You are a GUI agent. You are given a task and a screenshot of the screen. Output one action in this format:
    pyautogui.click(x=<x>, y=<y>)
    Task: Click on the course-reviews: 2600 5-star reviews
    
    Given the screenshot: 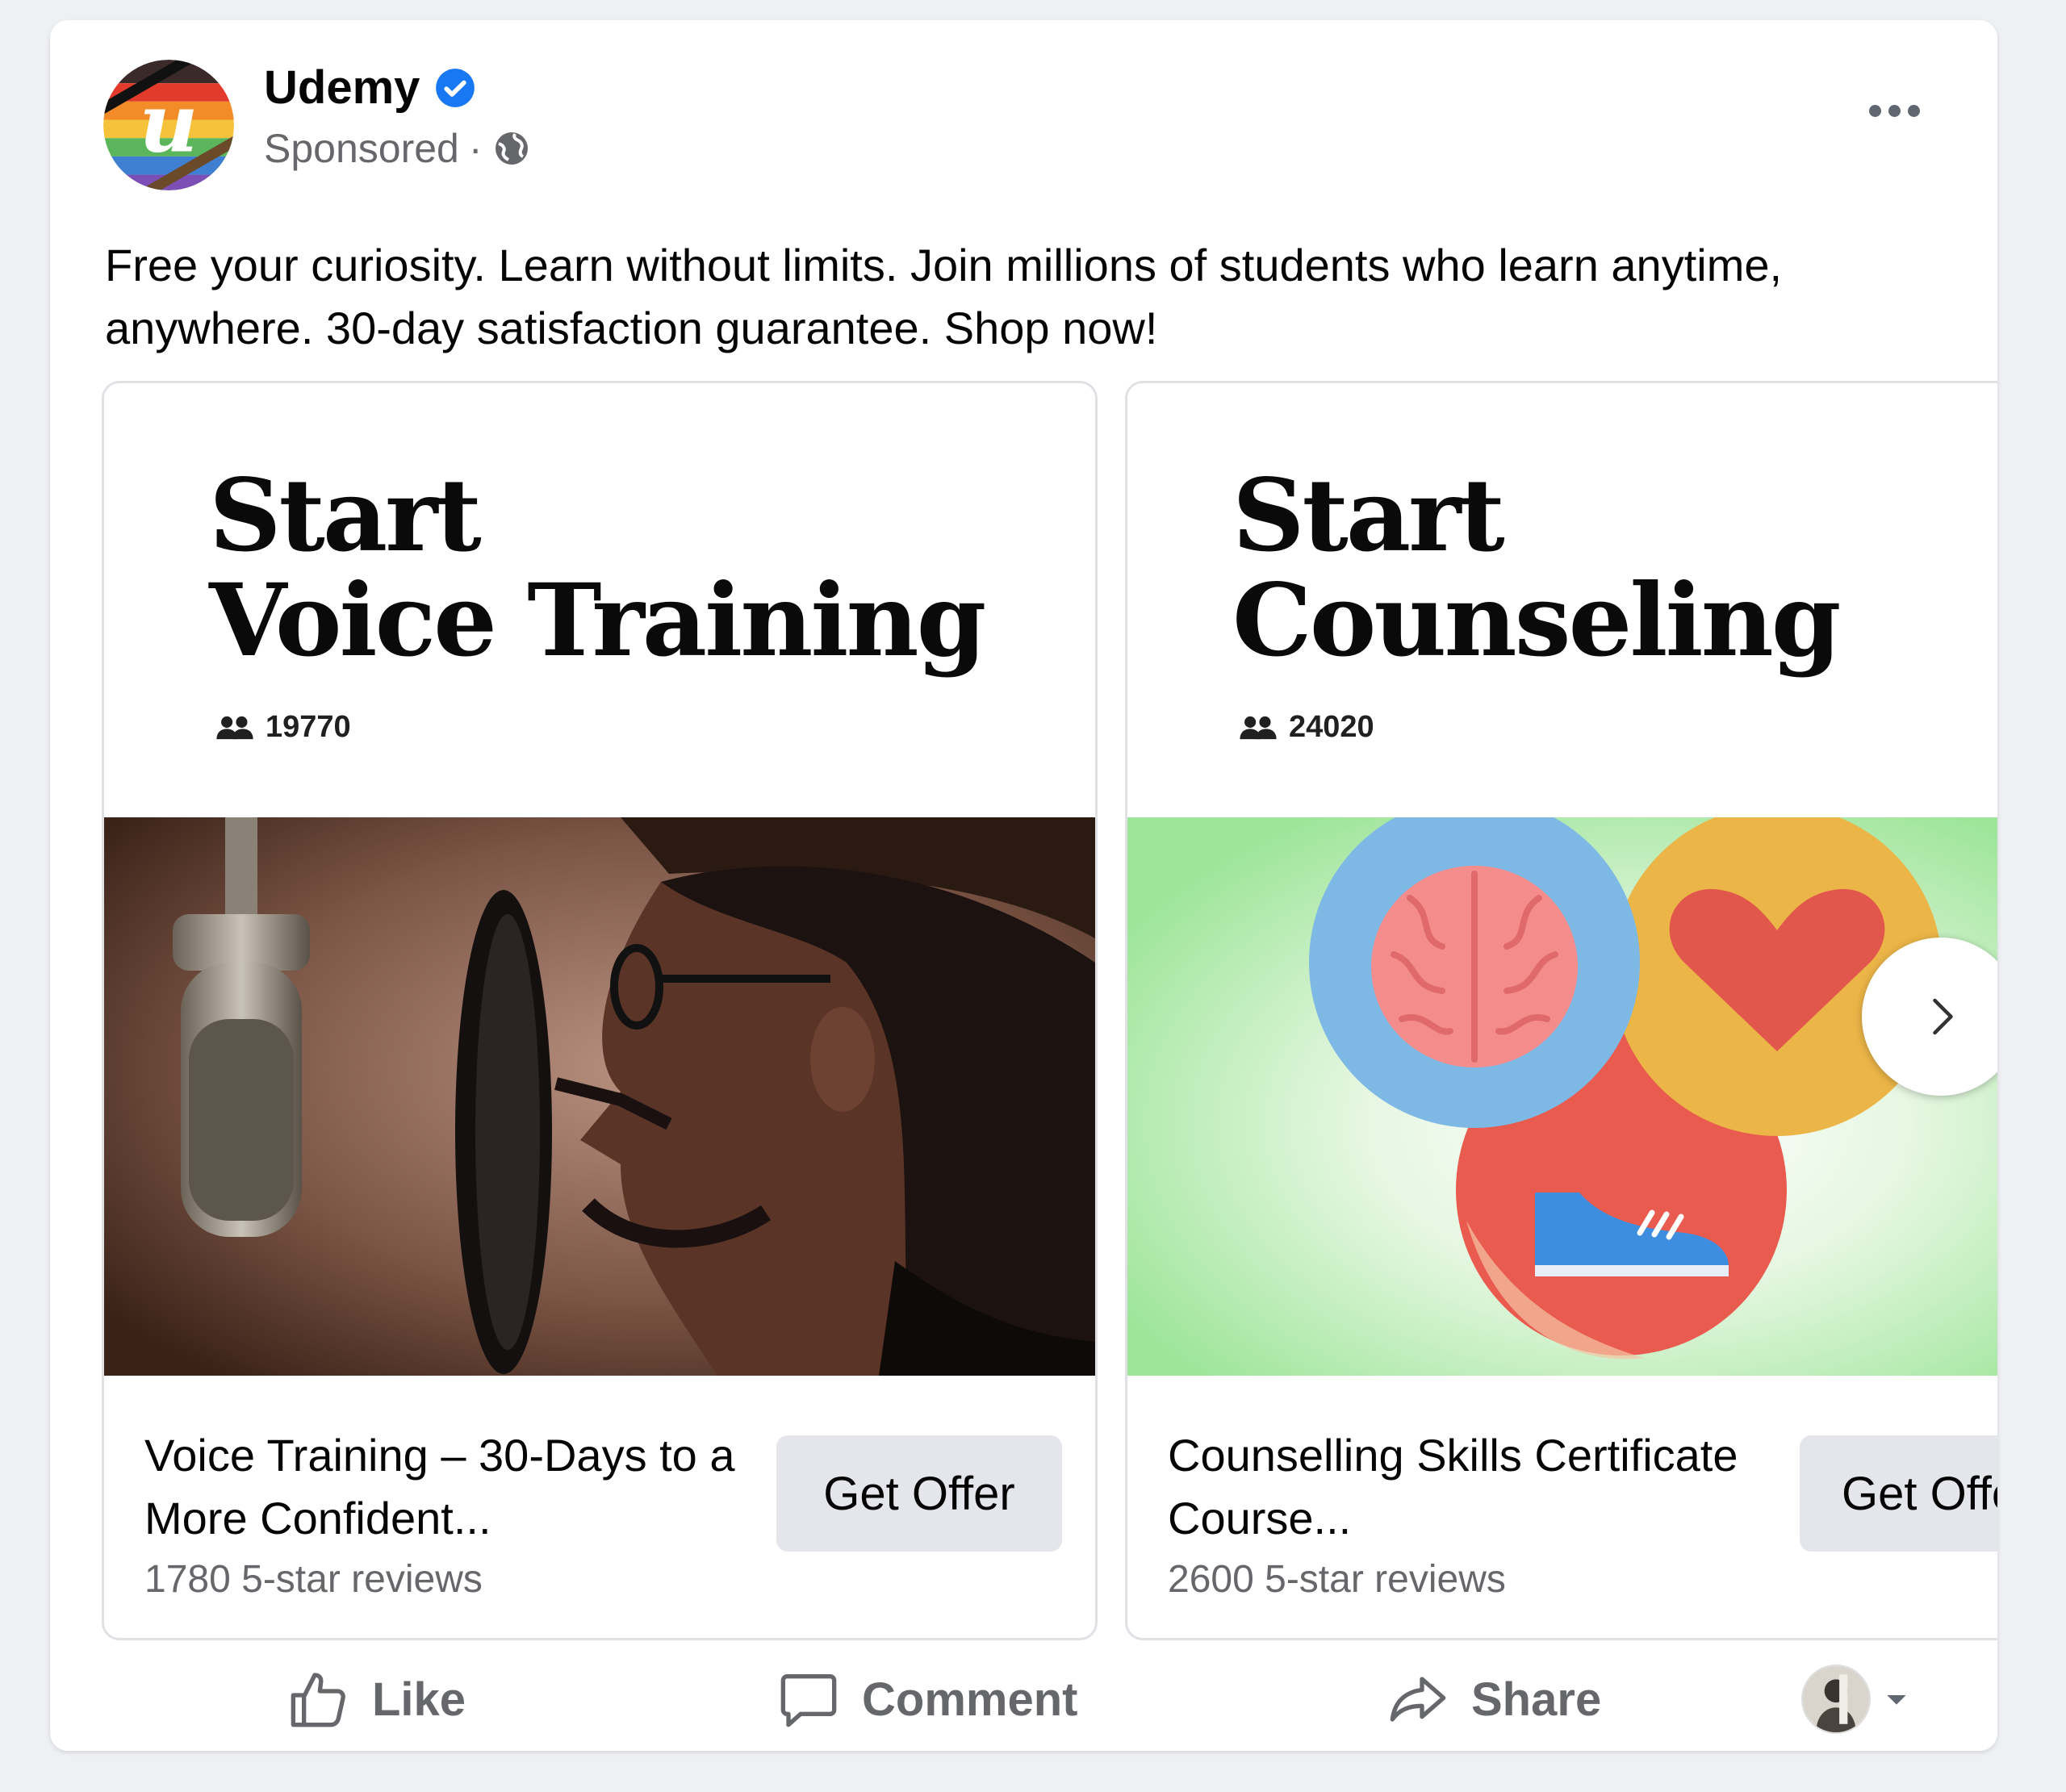 What is the action you would take?
    pyautogui.click(x=1337, y=1579)
    